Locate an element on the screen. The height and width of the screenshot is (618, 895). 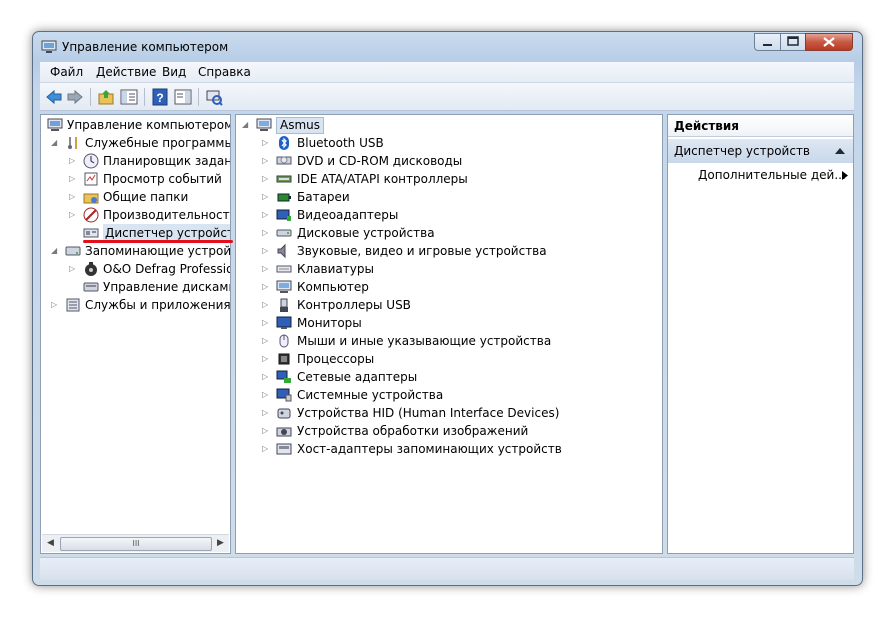
device-category-label: IDE ATA/ATAPI контроллеры is located at coordinates (382, 179).